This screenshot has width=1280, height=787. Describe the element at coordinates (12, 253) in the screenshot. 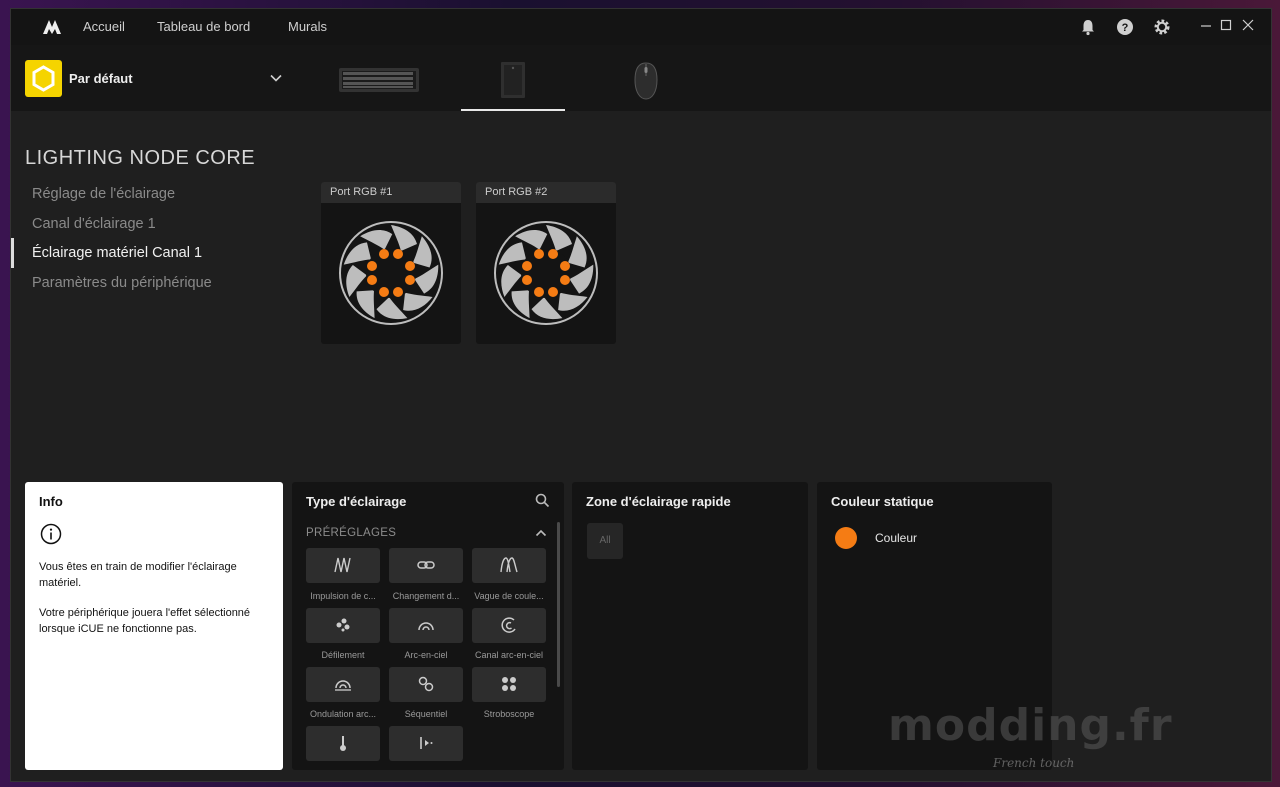

I see `active-menu-indicator` at that location.